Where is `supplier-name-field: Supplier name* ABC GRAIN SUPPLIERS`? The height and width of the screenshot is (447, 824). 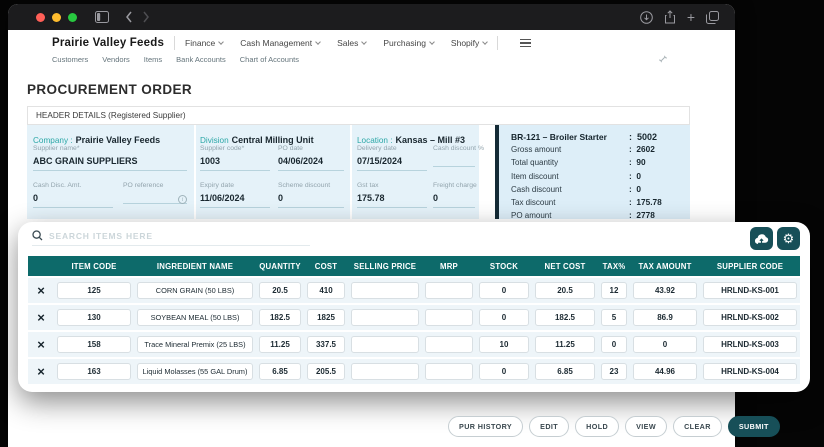
supplier-name-field: Supplier name* ABC GRAIN SUPPLIERS is located at coordinates (110, 158).